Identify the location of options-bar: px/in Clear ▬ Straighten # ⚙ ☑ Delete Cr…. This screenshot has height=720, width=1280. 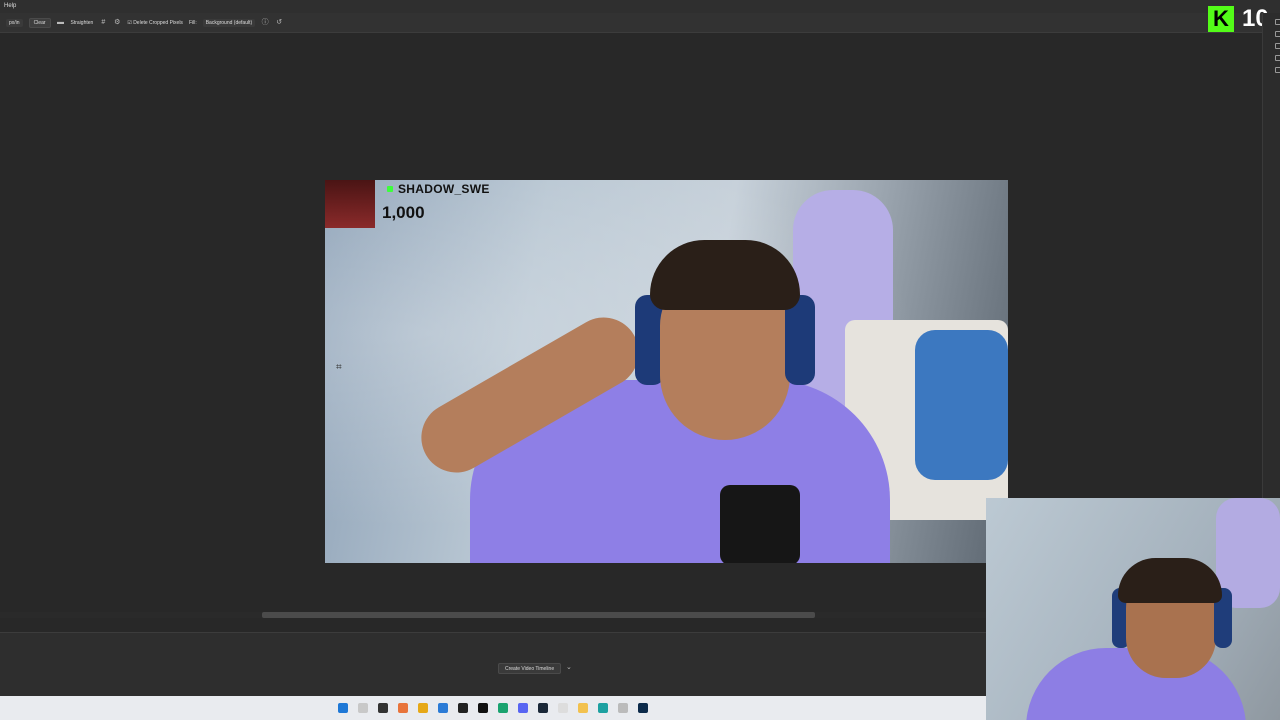
(640, 23).